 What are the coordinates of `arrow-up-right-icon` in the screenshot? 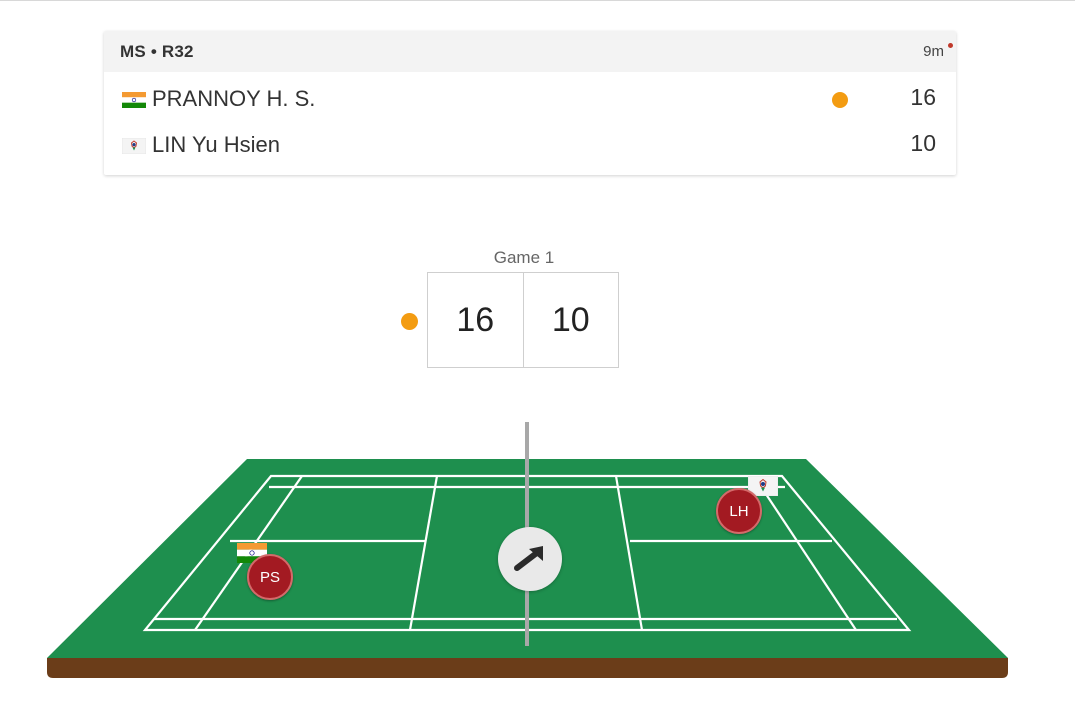 It's located at (530, 559).